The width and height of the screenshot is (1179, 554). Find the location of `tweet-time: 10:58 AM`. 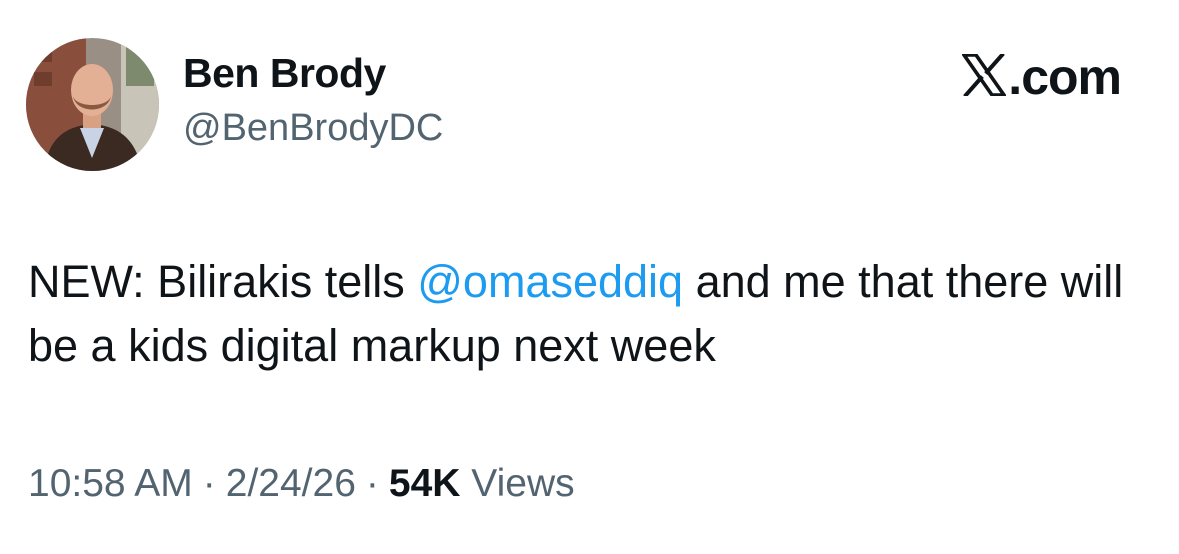

tweet-time: 10:58 AM is located at coordinates (110, 483).